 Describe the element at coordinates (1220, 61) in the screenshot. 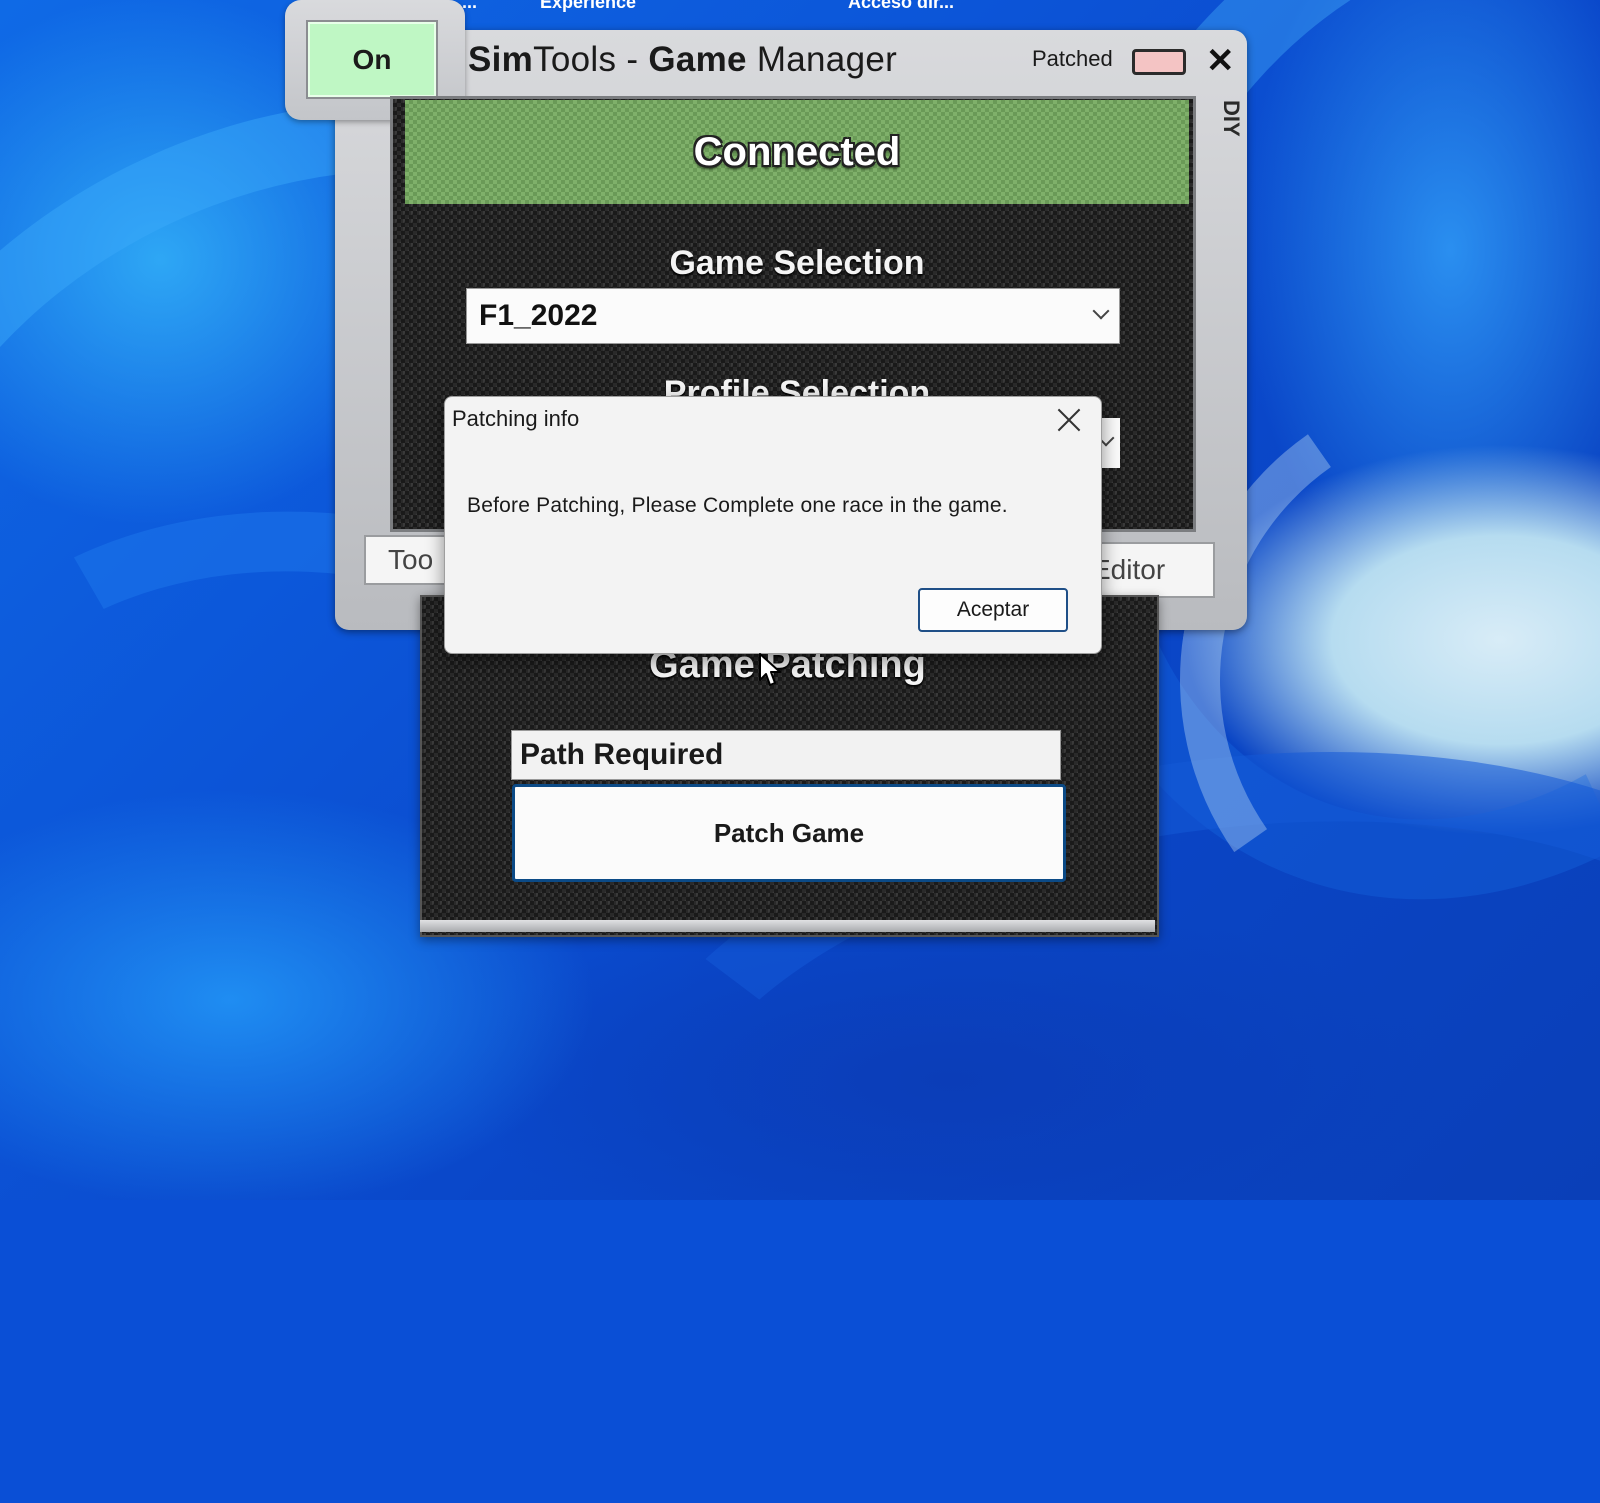

I see `close-button: ✕` at that location.